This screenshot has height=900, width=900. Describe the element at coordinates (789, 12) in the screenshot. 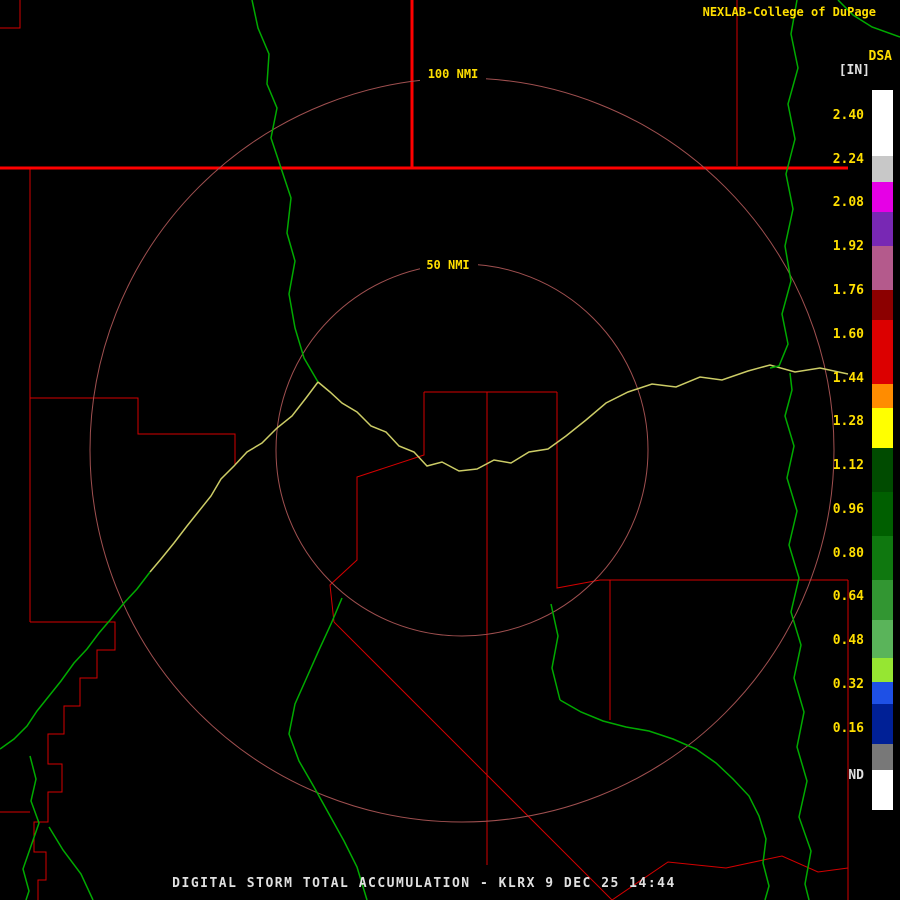

I see `station-title: NEXLAB-College of DuPage` at that location.